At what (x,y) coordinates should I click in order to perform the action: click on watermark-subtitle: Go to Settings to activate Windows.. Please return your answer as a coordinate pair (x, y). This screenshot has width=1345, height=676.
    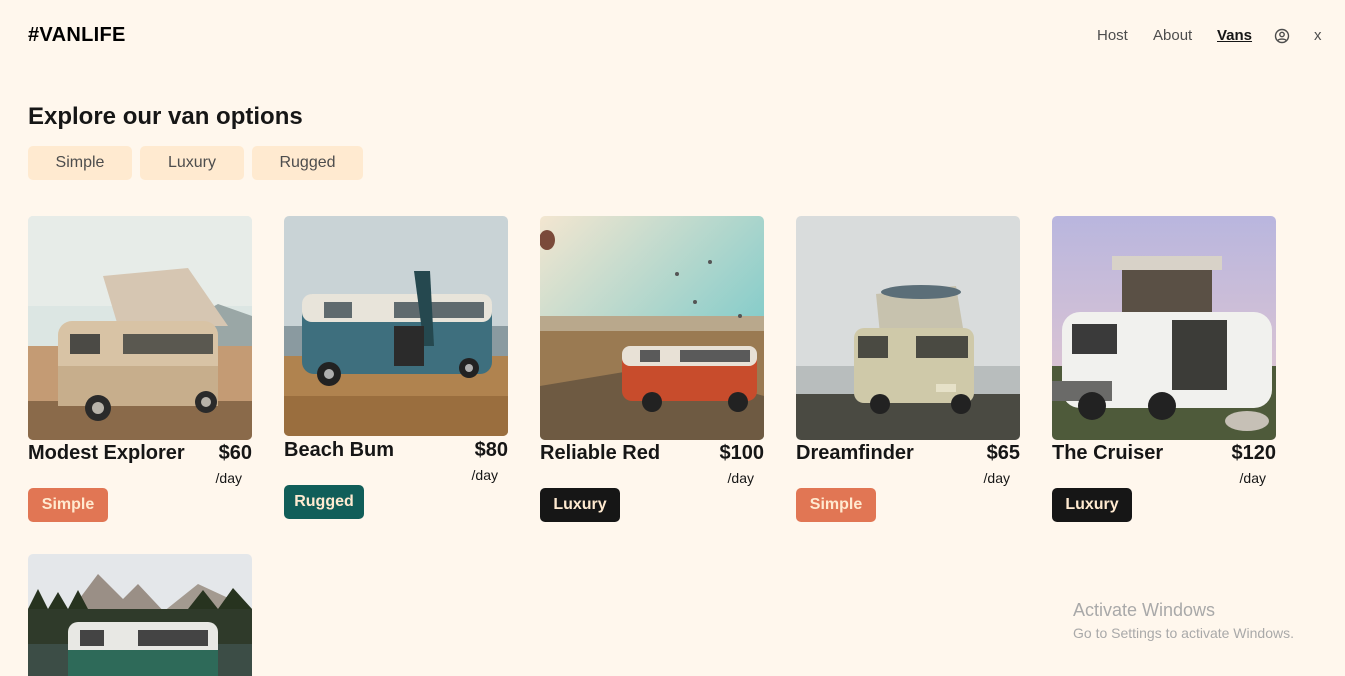
    Looking at the image, I should click on (1183, 633).